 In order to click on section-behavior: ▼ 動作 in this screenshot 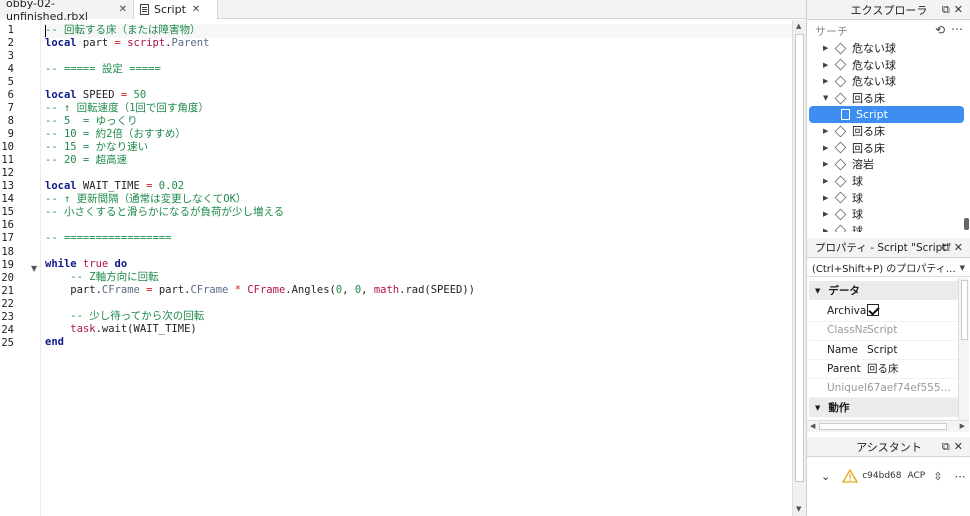, I will do `click(884, 407)`.